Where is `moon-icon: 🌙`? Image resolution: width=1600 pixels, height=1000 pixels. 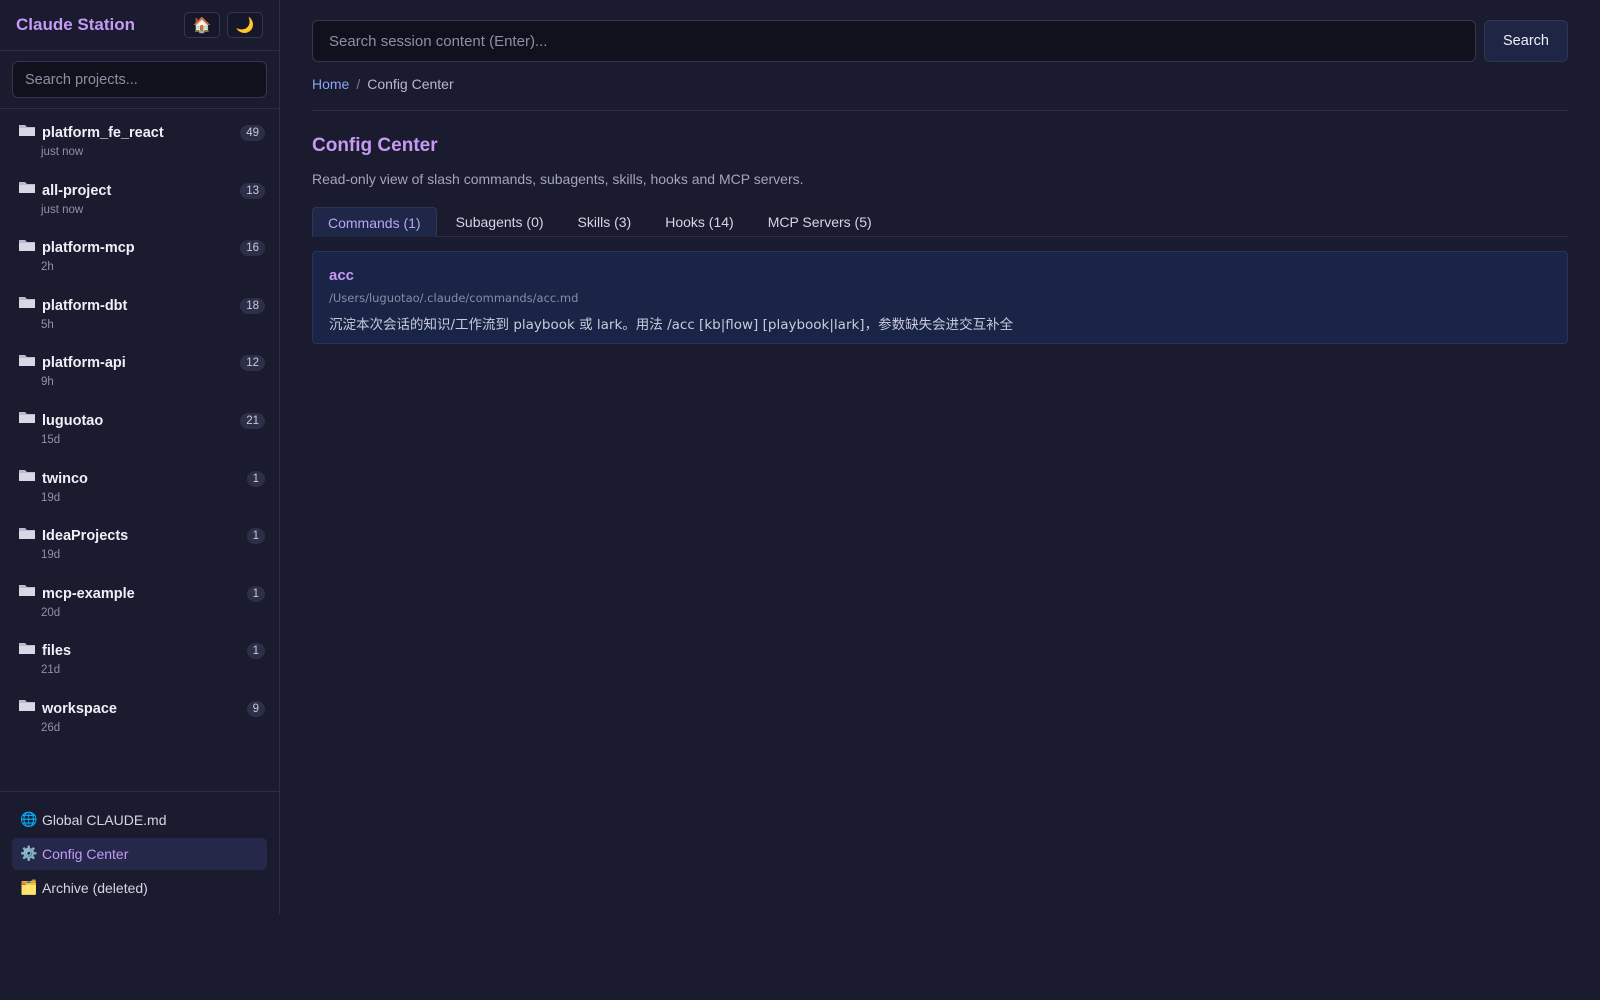 moon-icon: 🌙 is located at coordinates (245, 25).